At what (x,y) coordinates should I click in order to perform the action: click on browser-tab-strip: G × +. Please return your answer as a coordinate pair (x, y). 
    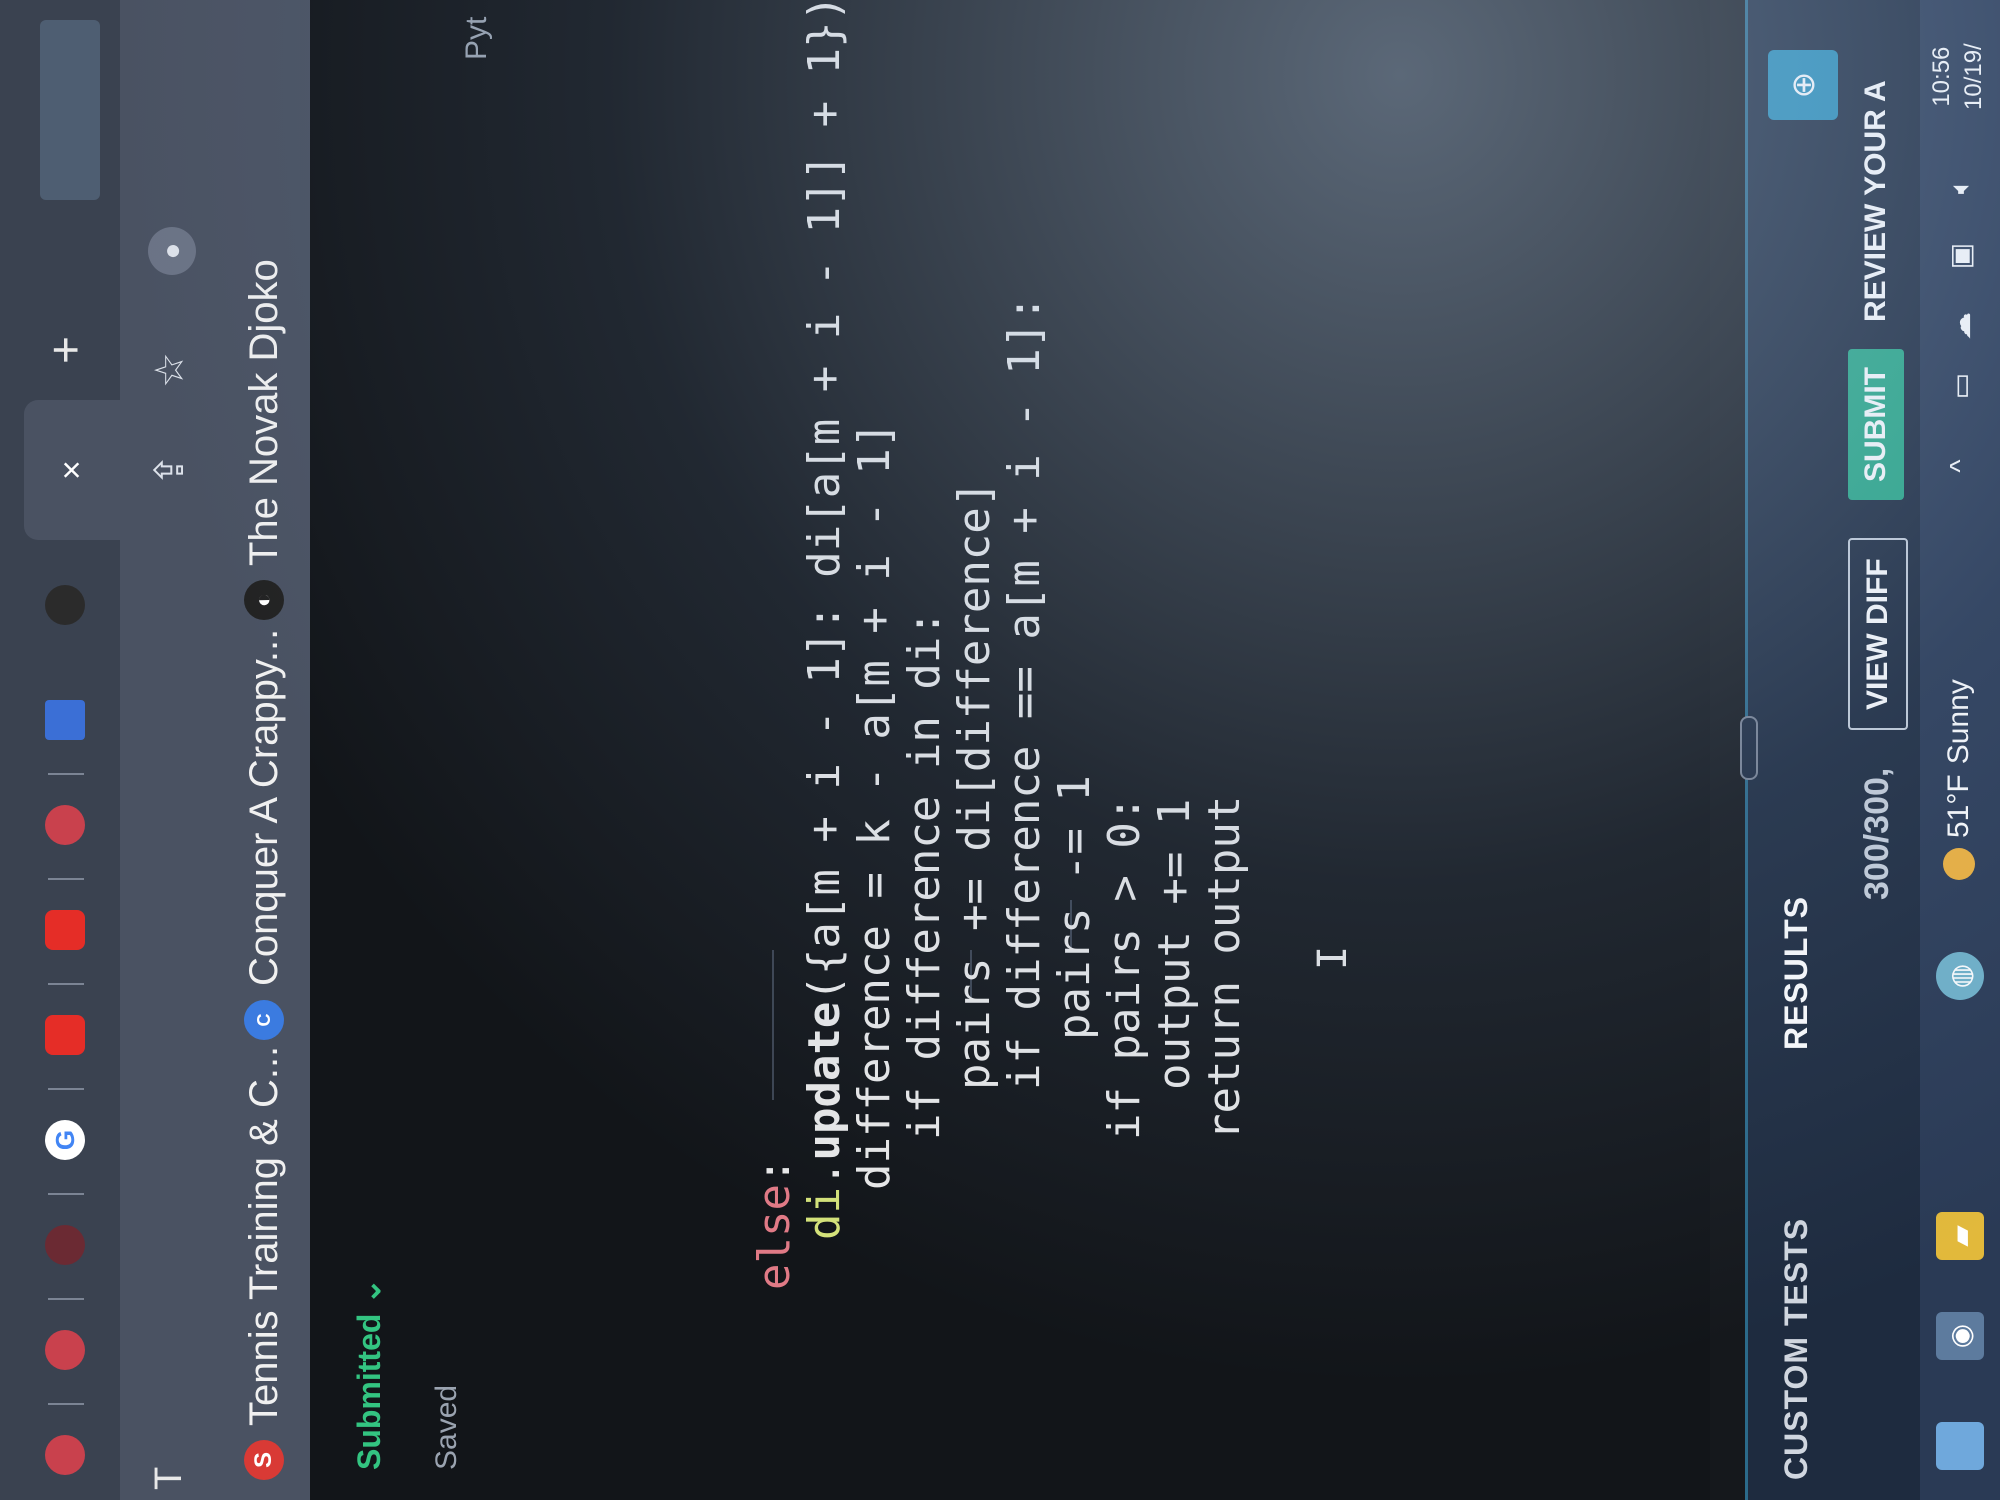
    Looking at the image, I should click on (60, 750).